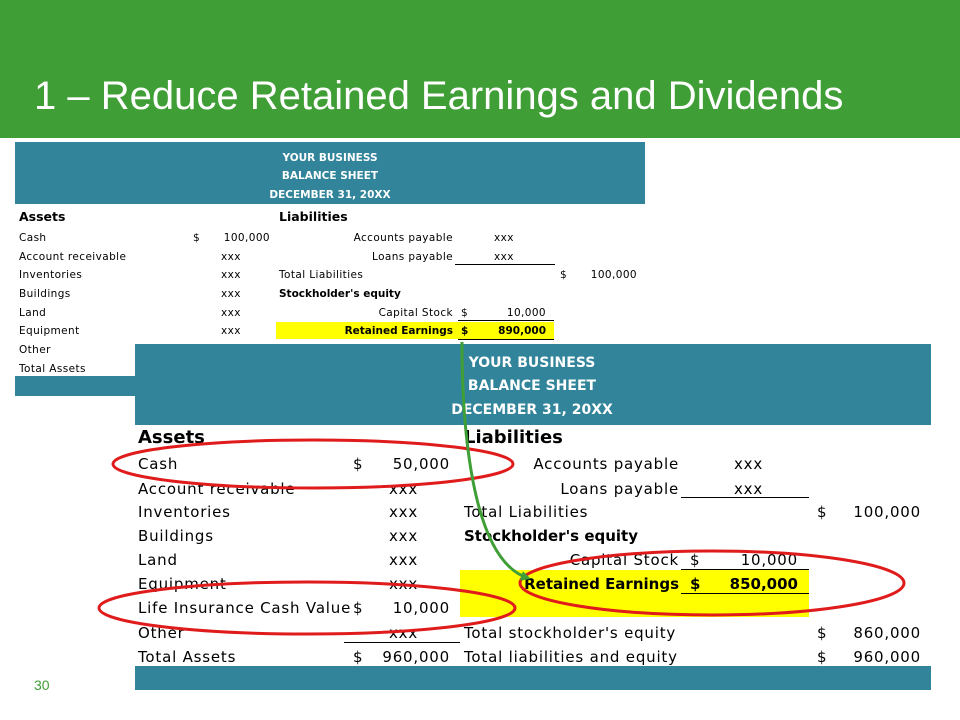 Image resolution: width=960 pixels, height=720 pixels. What do you see at coordinates (313, 464) in the screenshot?
I see `cash-highlight-circle` at bounding box center [313, 464].